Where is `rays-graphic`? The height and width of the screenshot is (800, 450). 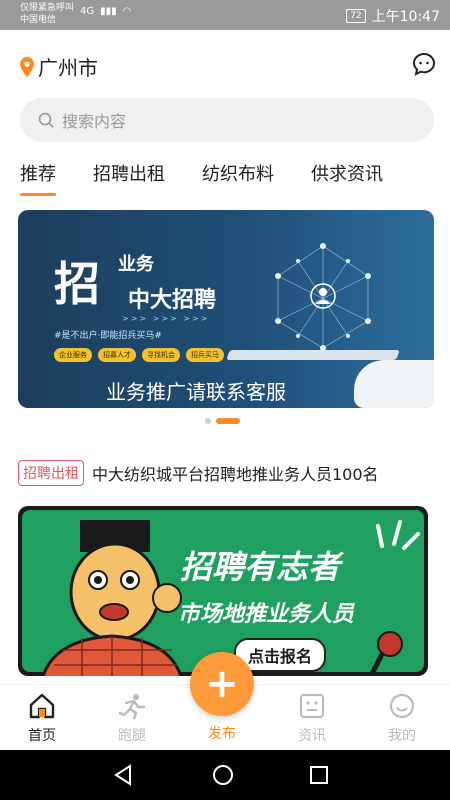
rays-graphic is located at coordinates (398, 535).